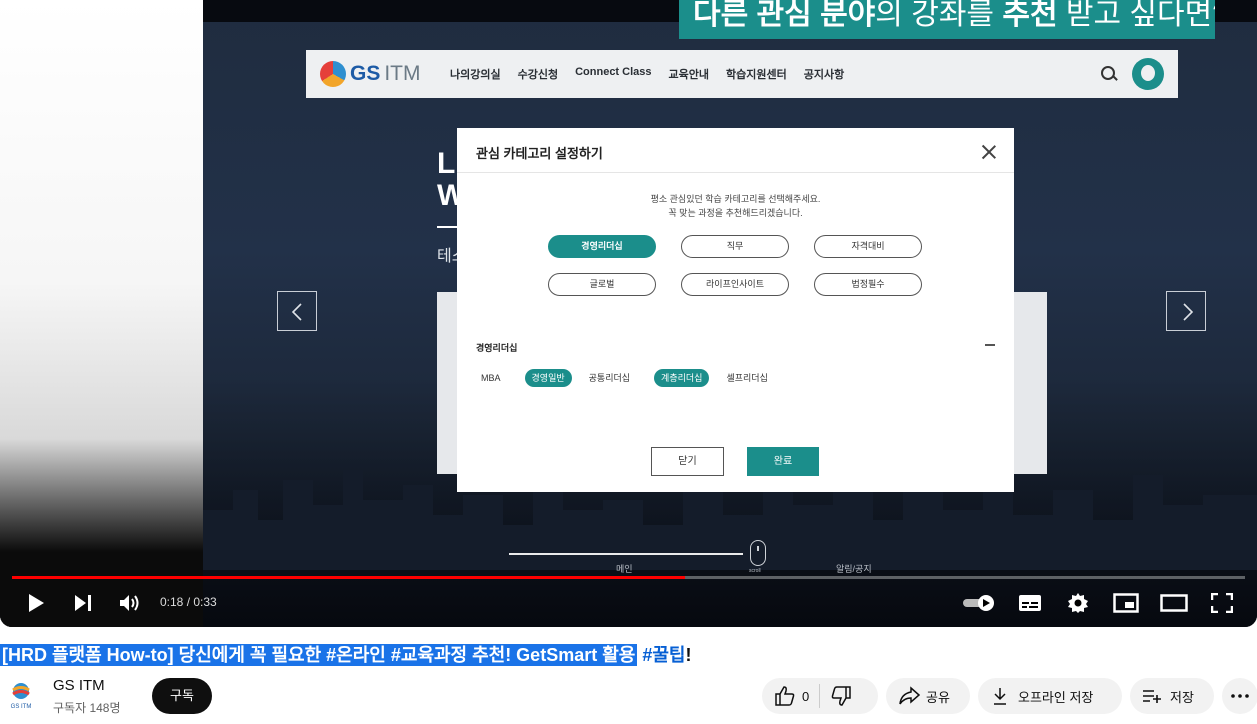 The height and width of the screenshot is (724, 1257). I want to click on play-icon, so click(36, 603).